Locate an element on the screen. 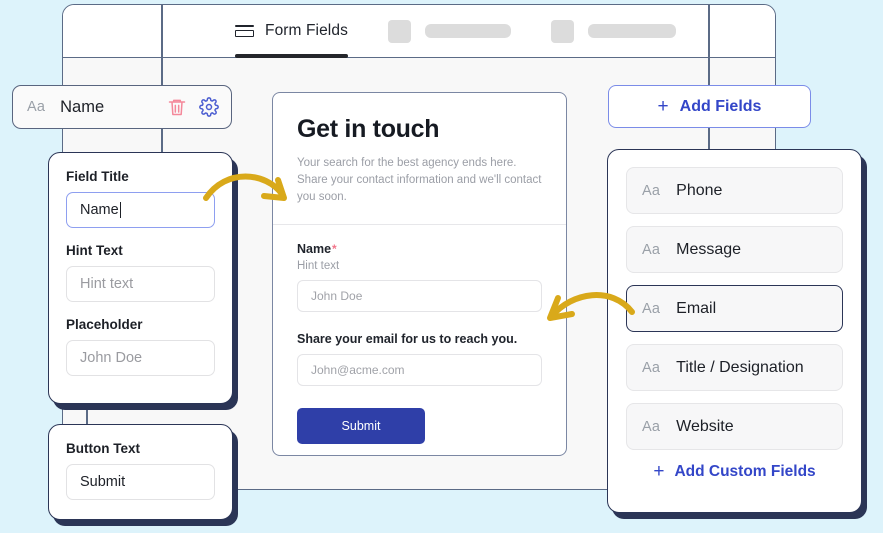  gear-icon is located at coordinates (209, 107).